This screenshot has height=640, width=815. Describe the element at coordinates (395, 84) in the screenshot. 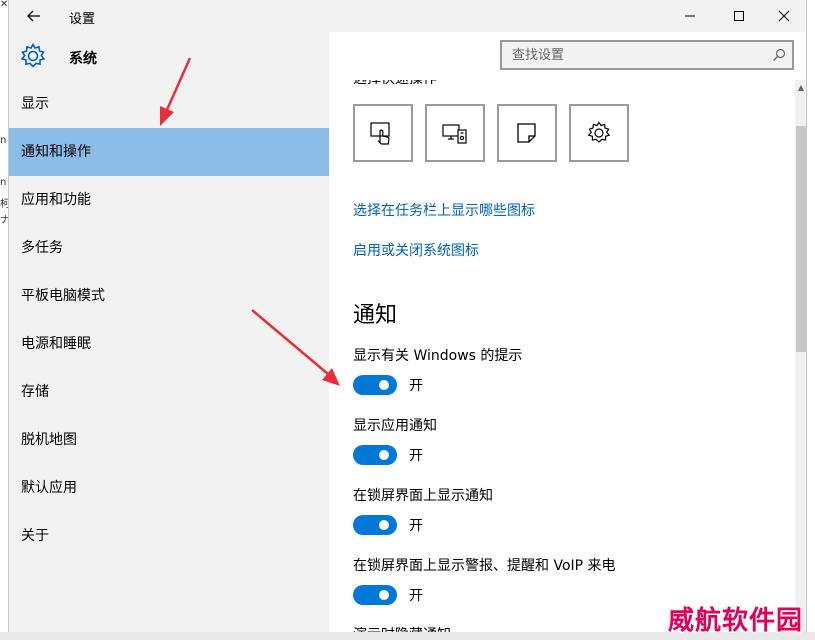

I see `quick-actions-heading: 选择快速操作` at that location.